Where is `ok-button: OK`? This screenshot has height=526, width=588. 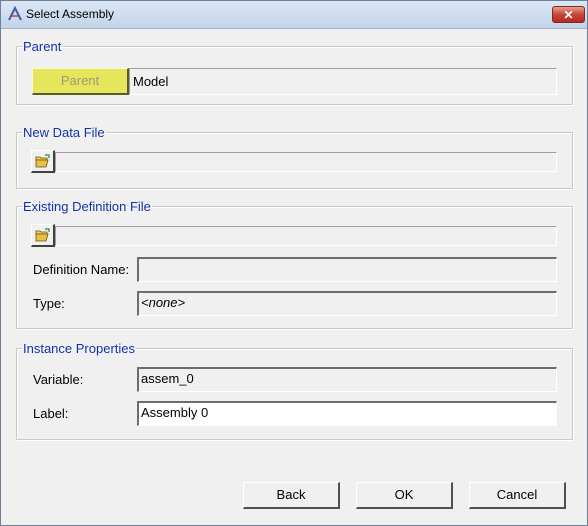
ok-button: OK is located at coordinates (404, 495).